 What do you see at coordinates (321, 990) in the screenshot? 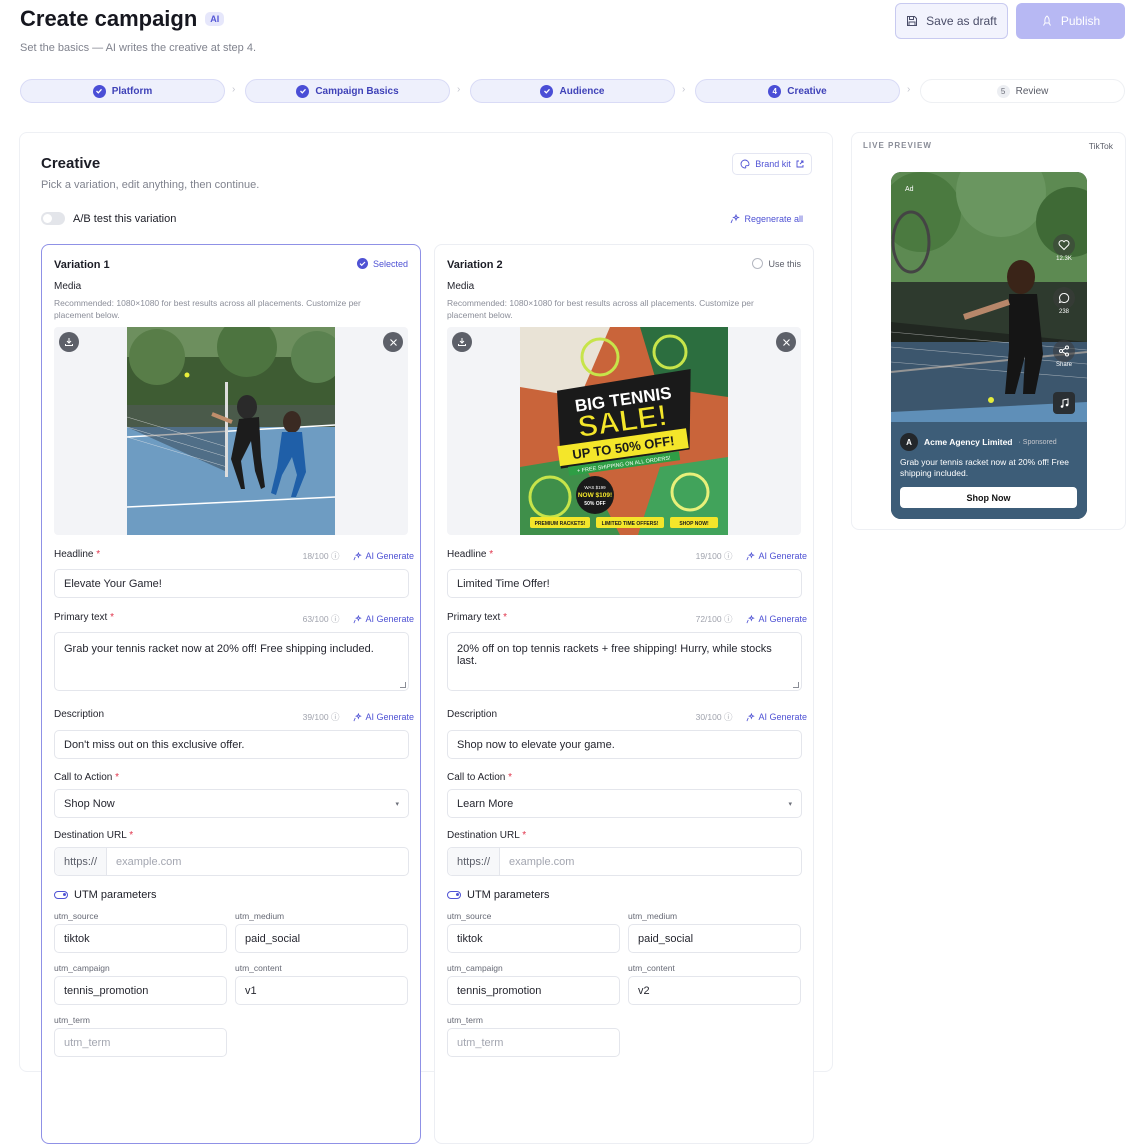
I see `utm-content-input: v1` at bounding box center [321, 990].